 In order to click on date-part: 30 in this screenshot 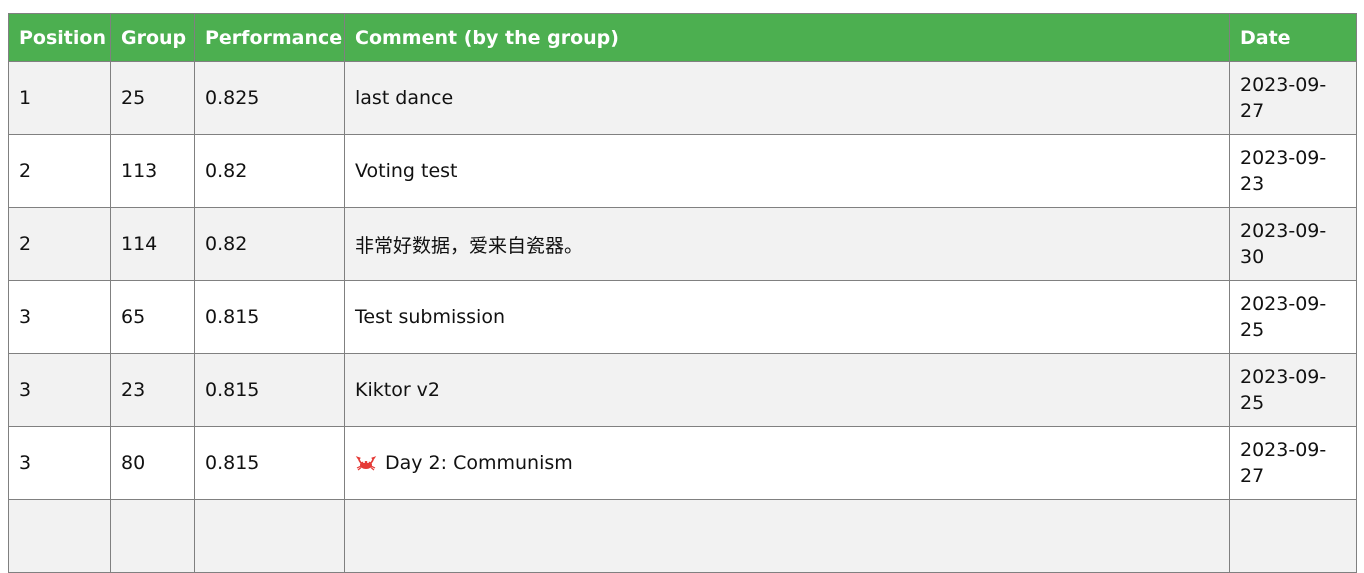, I will do `click(1252, 257)`.